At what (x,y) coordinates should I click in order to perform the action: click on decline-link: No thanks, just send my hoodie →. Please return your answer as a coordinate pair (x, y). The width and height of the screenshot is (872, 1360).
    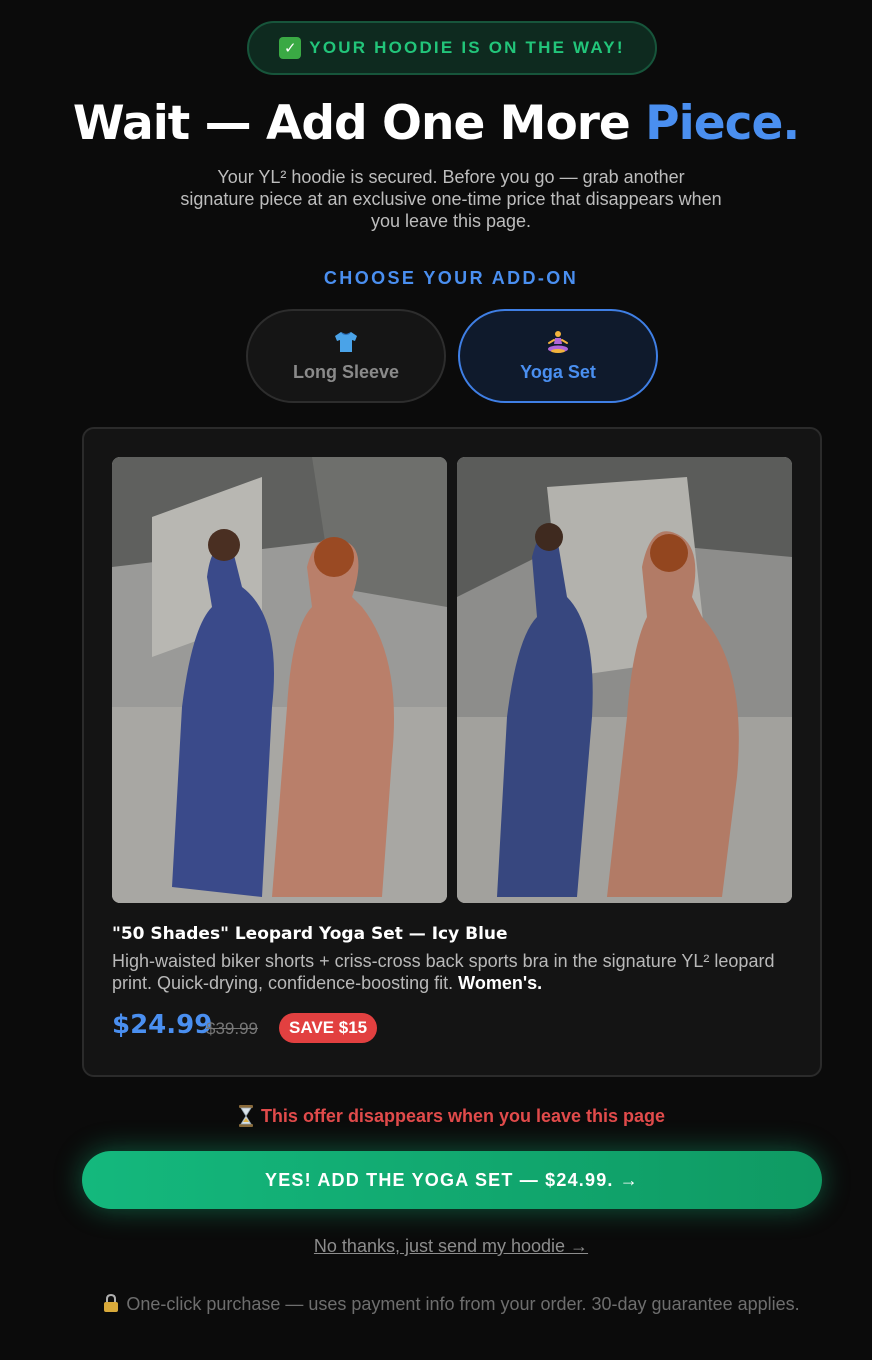
    Looking at the image, I should click on (451, 1246).